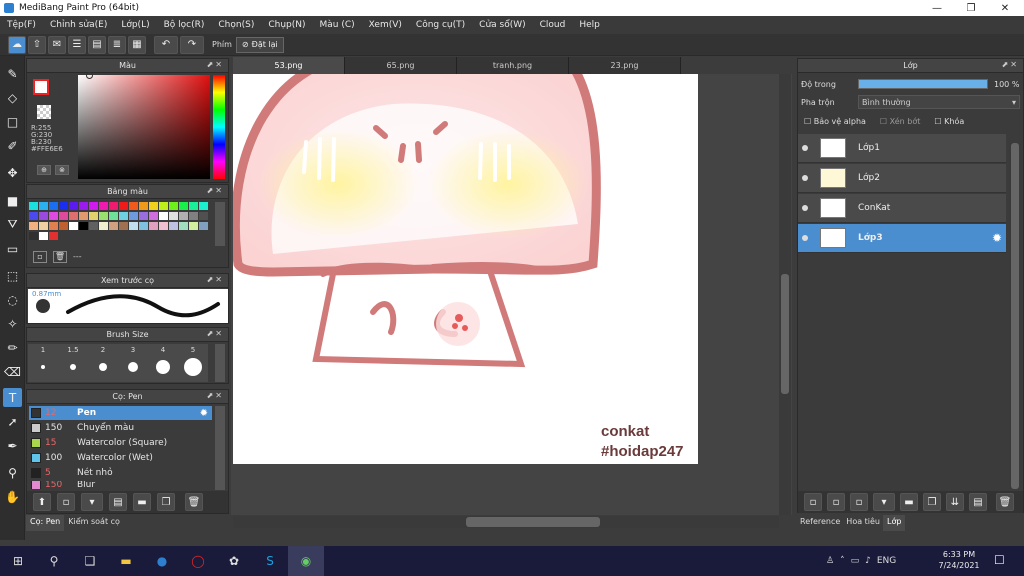 This screenshot has width=1024, height=576. I want to click on menu-snap: Chụp(N), so click(286, 25).